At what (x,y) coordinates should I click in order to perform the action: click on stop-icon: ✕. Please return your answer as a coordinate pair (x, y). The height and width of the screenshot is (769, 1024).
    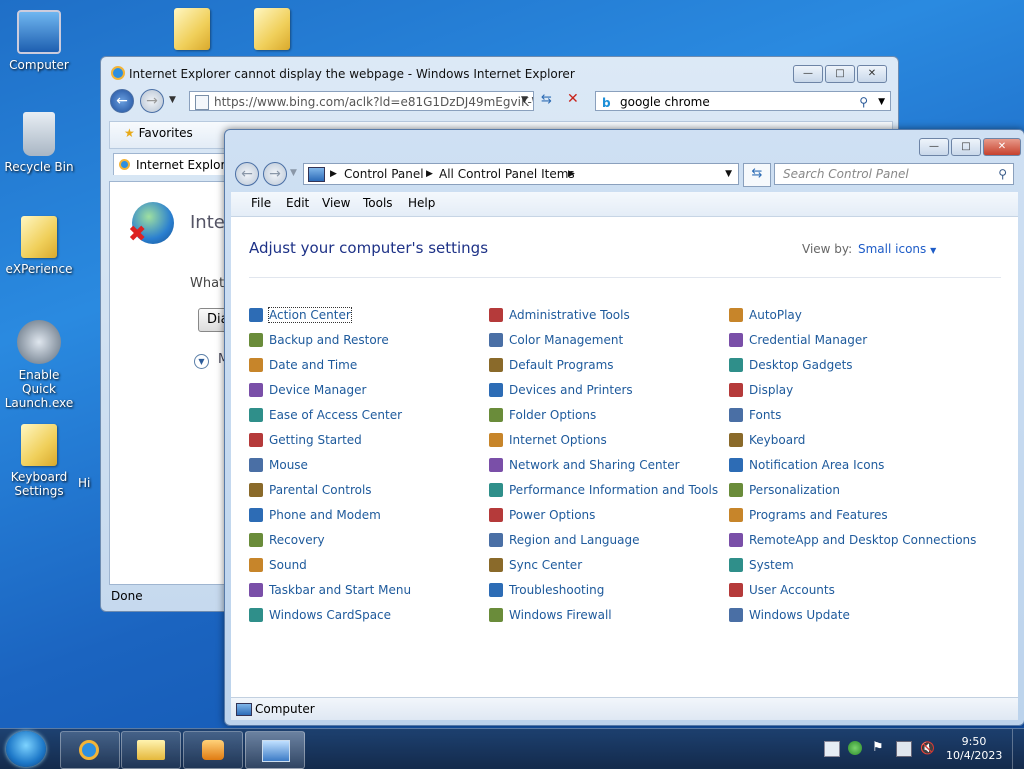
    Looking at the image, I should click on (573, 99).